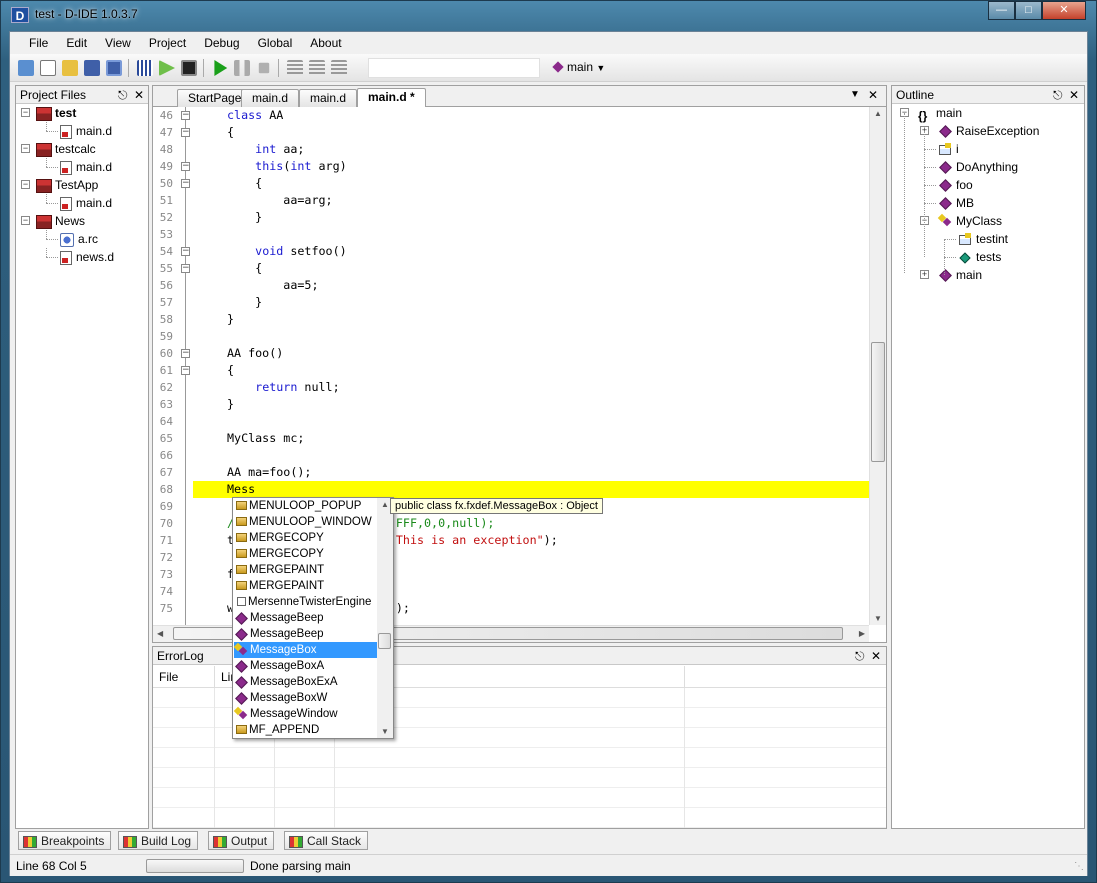 This screenshot has width=1097, height=883. Describe the element at coordinates (56, 113) in the screenshot. I see `project-node: test` at that location.